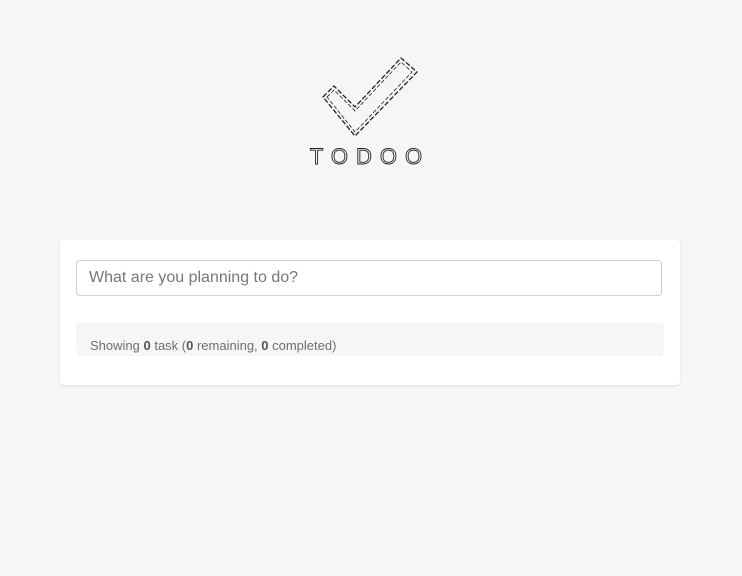 The height and width of the screenshot is (576, 742). I want to click on new-task-input, so click(369, 278).